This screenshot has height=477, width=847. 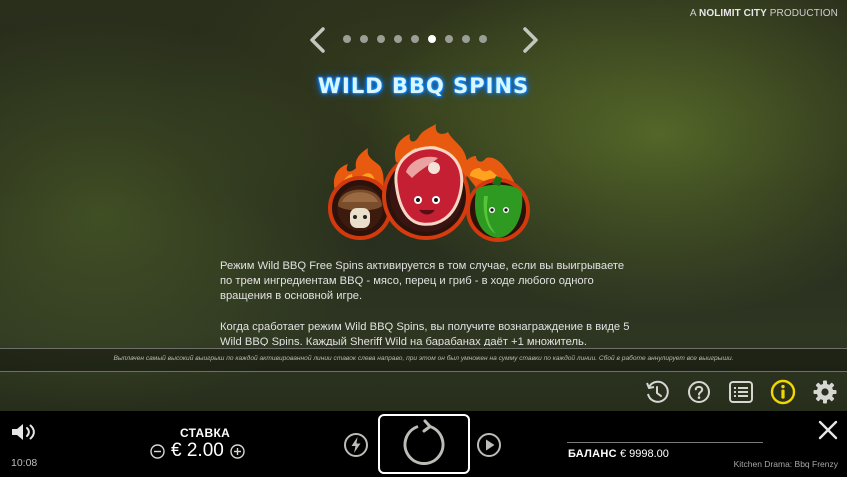 I want to click on close-button, so click(x=828, y=430).